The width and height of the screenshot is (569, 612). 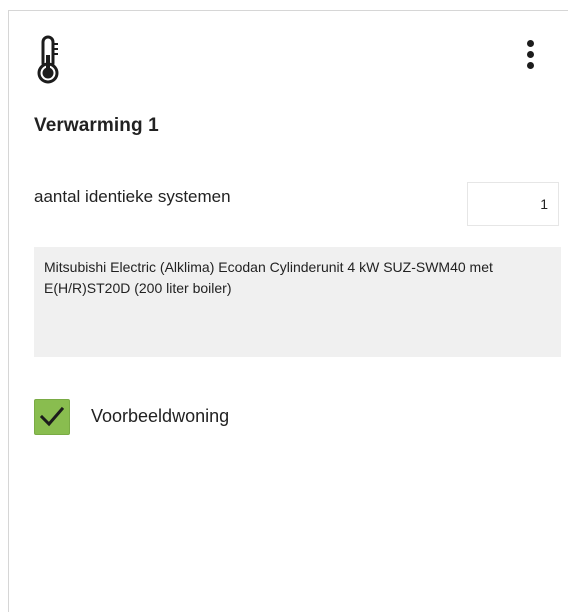 I want to click on more-options-button, so click(x=531, y=55).